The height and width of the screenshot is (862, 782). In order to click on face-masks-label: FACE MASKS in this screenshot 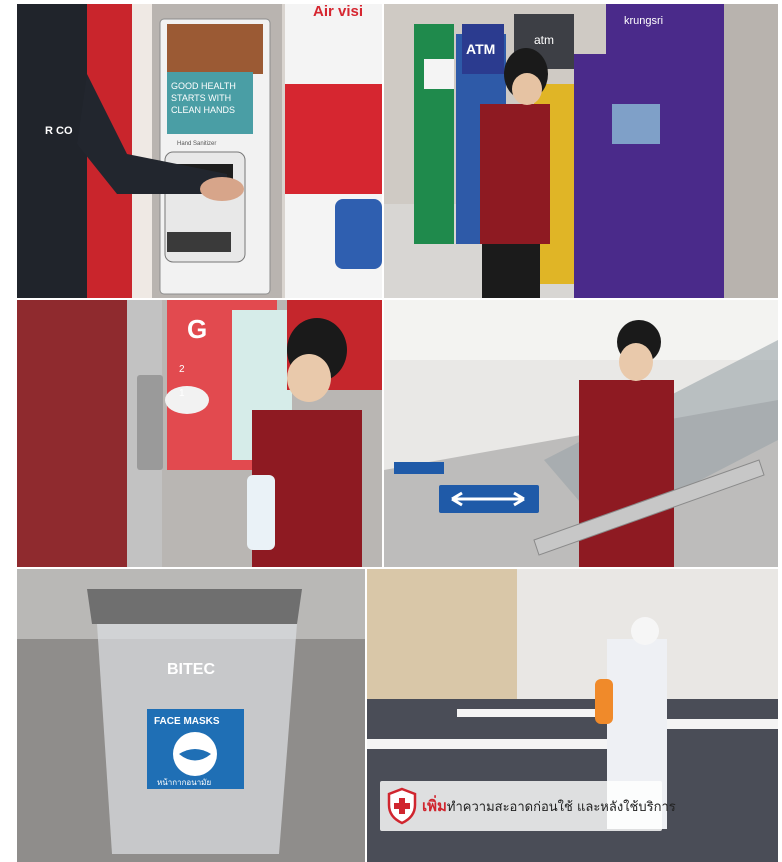, I will do `click(187, 721)`.